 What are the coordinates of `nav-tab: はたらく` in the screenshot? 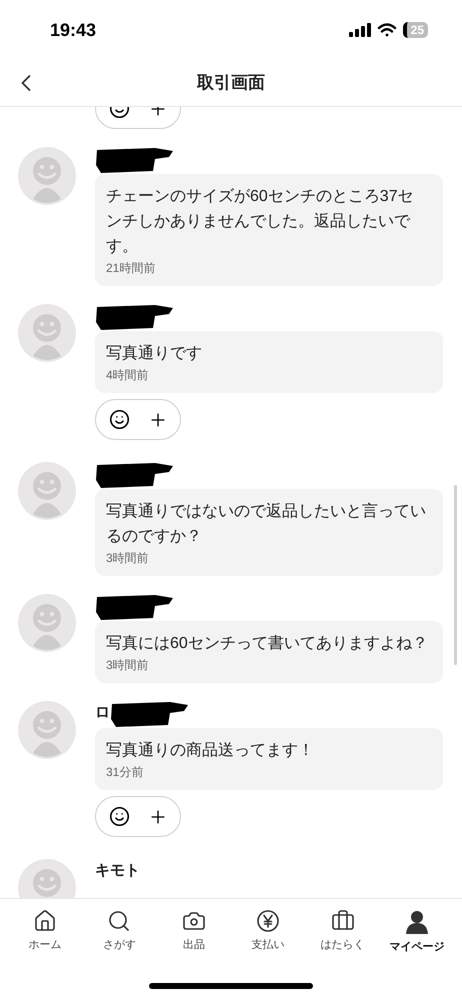 It's located at (343, 931).